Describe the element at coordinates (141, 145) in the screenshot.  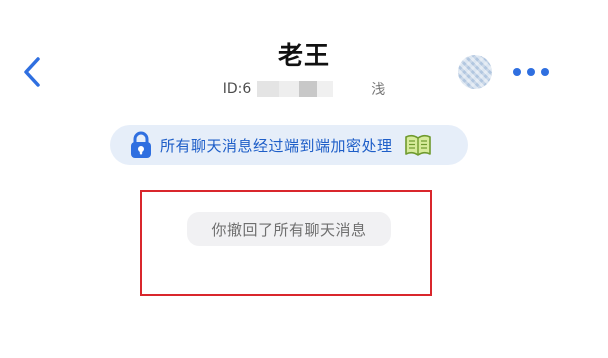
I see `lock-icon` at that location.